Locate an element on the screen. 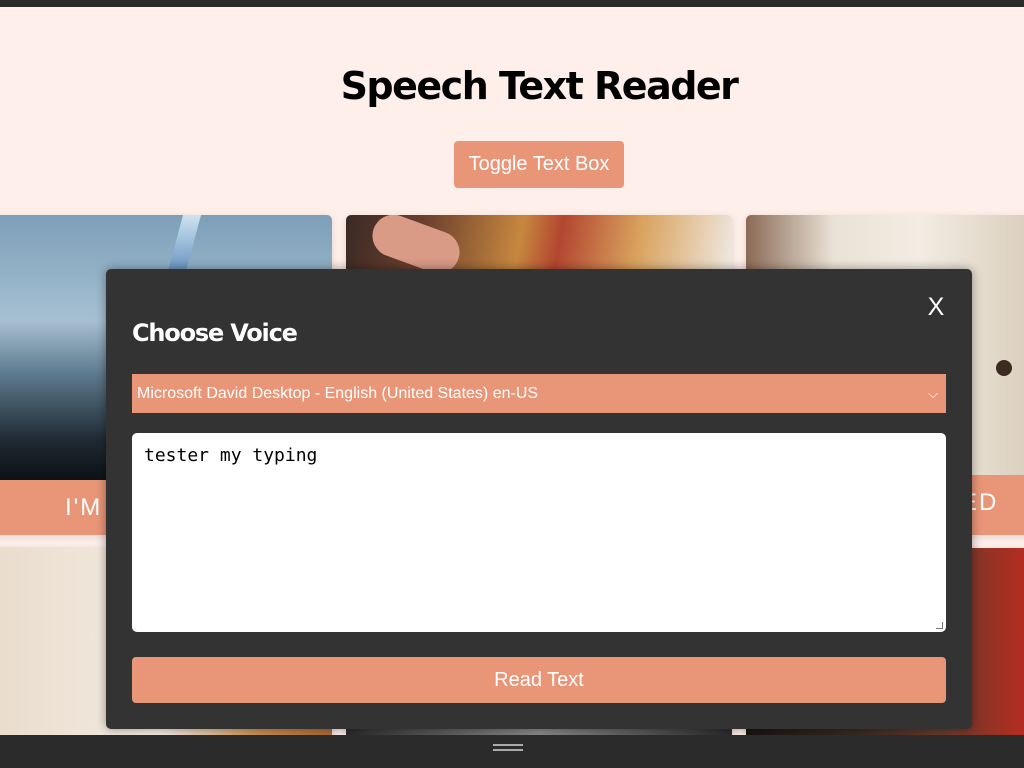 The image size is (1024, 768). resize-grip-icon is located at coordinates (939, 625).